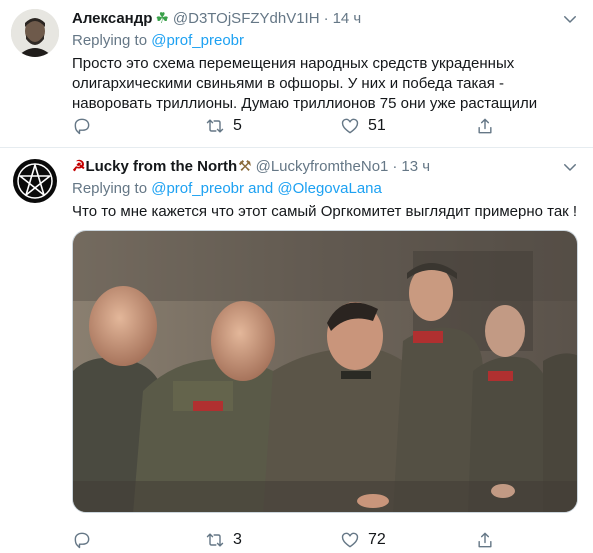  What do you see at coordinates (161, 166) in the screenshot?
I see `display-name: Lucky from the North` at bounding box center [161, 166].